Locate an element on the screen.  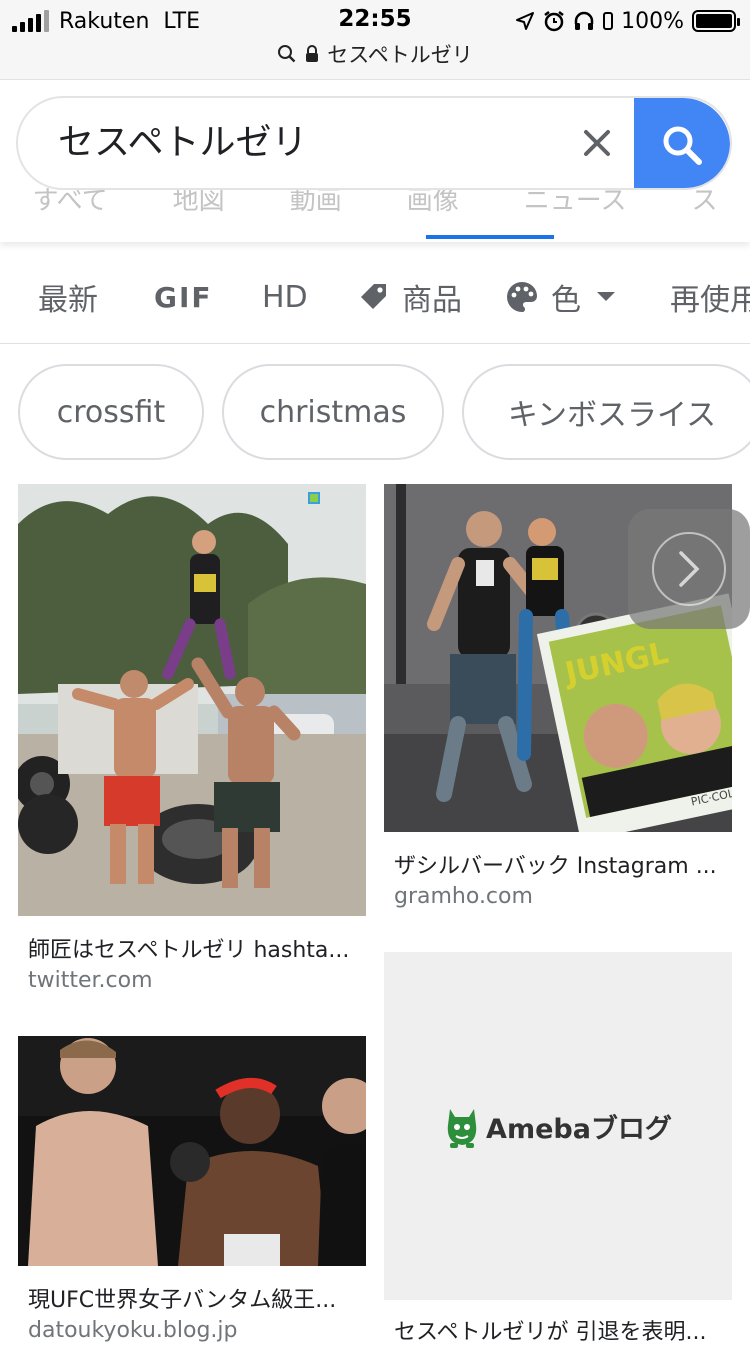
next-button is located at coordinates (689, 569).